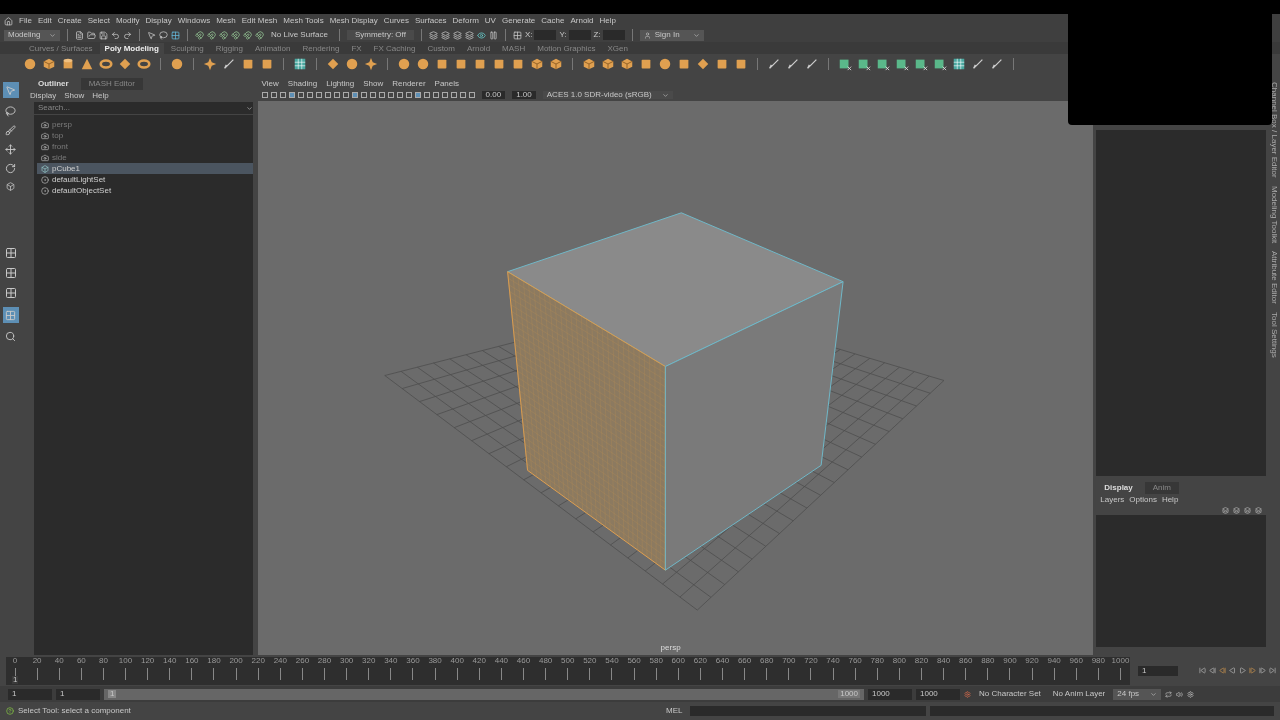 This screenshot has width=1280, height=720. I want to click on menu-item: Deform, so click(465, 21).